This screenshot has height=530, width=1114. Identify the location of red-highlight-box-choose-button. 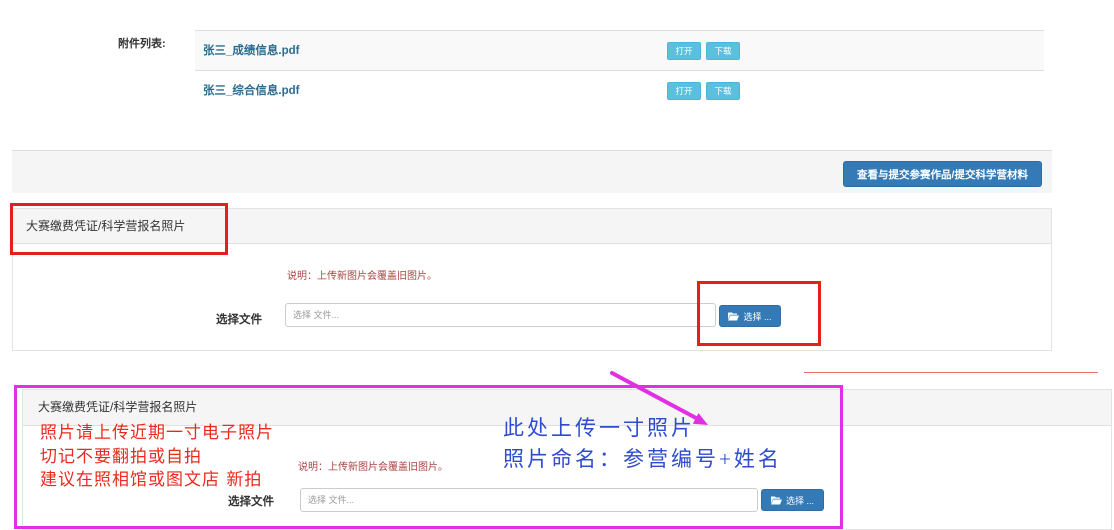
(759, 313).